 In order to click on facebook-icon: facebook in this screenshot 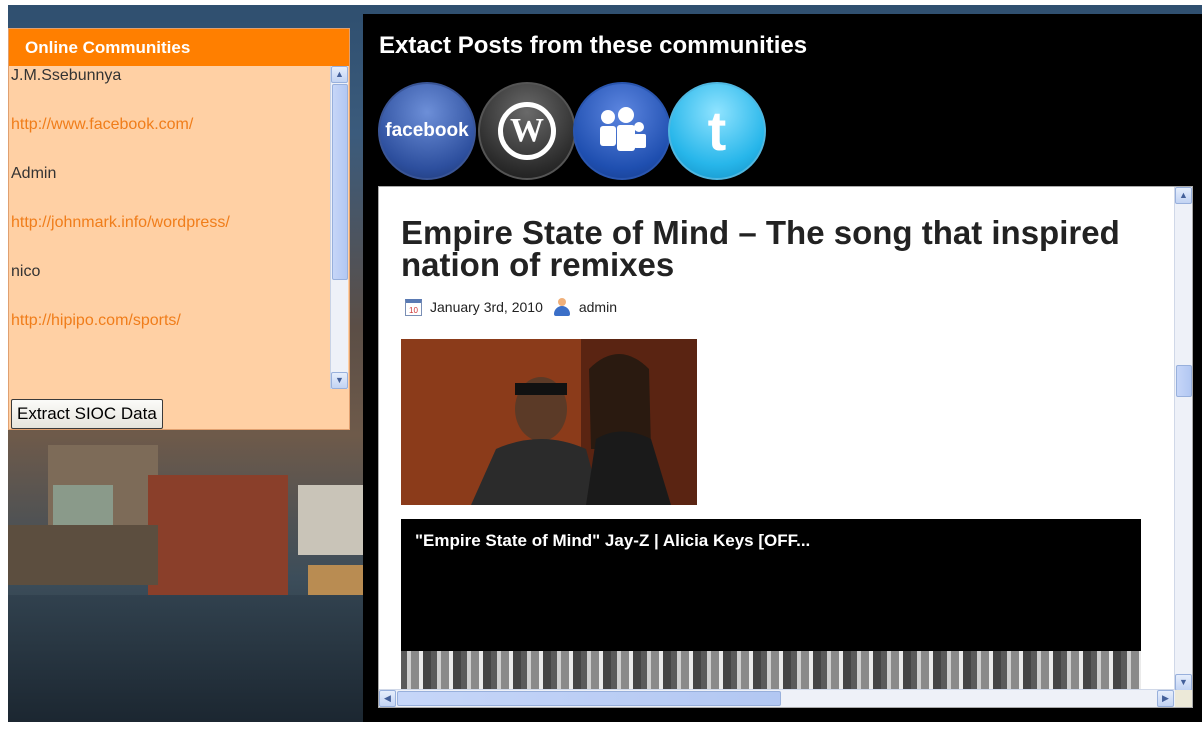, I will do `click(427, 131)`.